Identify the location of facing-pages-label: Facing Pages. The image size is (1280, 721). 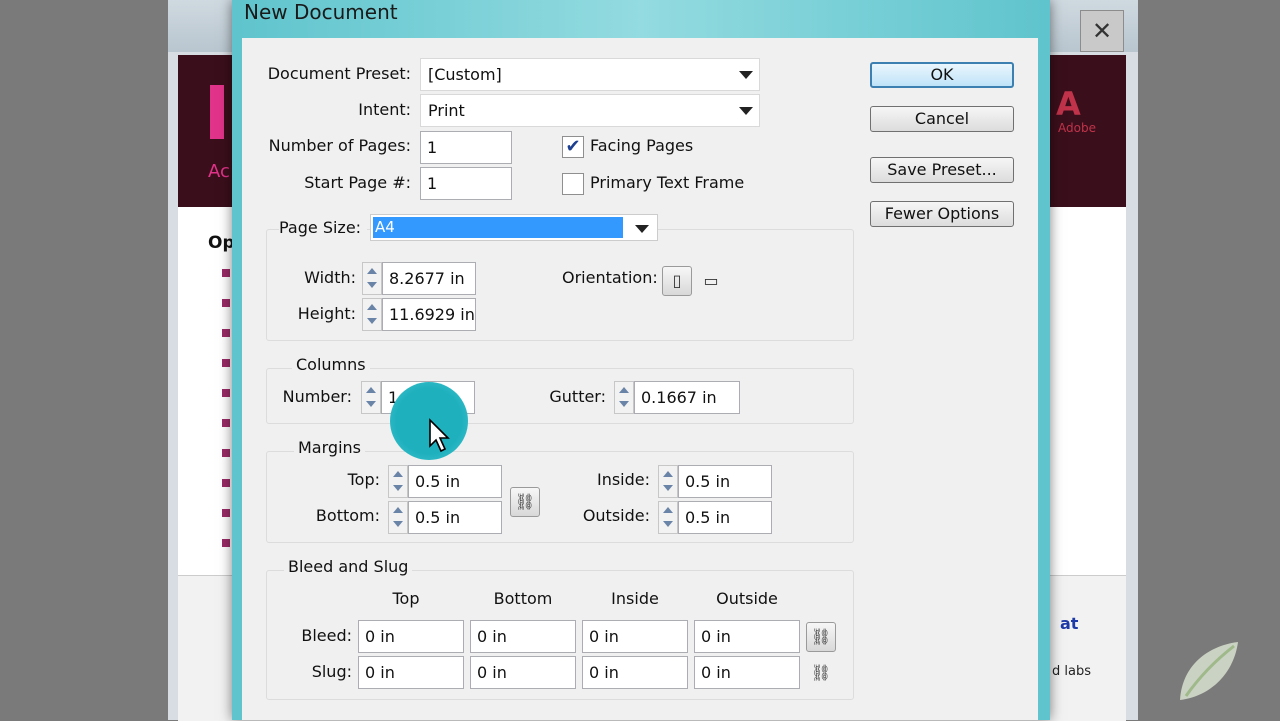
(642, 145).